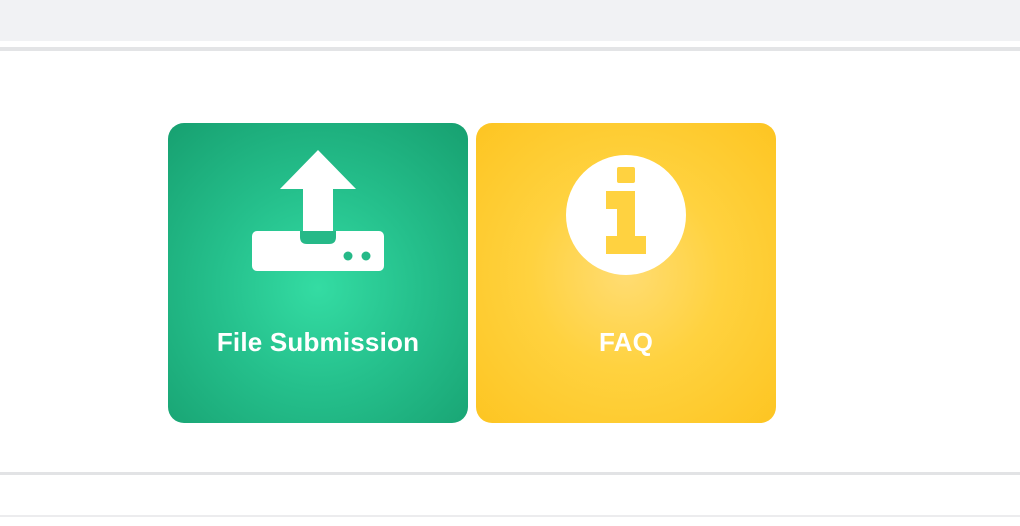 Image resolution: width=1020 pixels, height=526 pixels. What do you see at coordinates (626, 215) in the screenshot?
I see `info-icon` at bounding box center [626, 215].